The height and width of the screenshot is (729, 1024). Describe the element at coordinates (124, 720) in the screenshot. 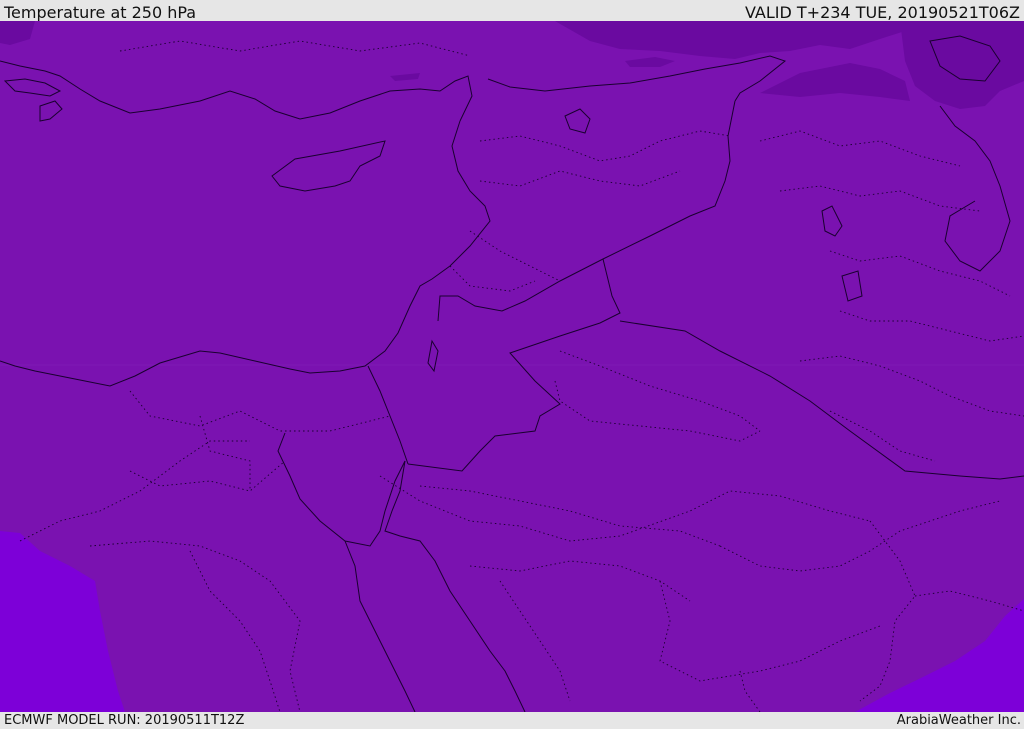

I see `model-run-label: ECMWF MODEL RUN: 20190511T12Z` at that location.